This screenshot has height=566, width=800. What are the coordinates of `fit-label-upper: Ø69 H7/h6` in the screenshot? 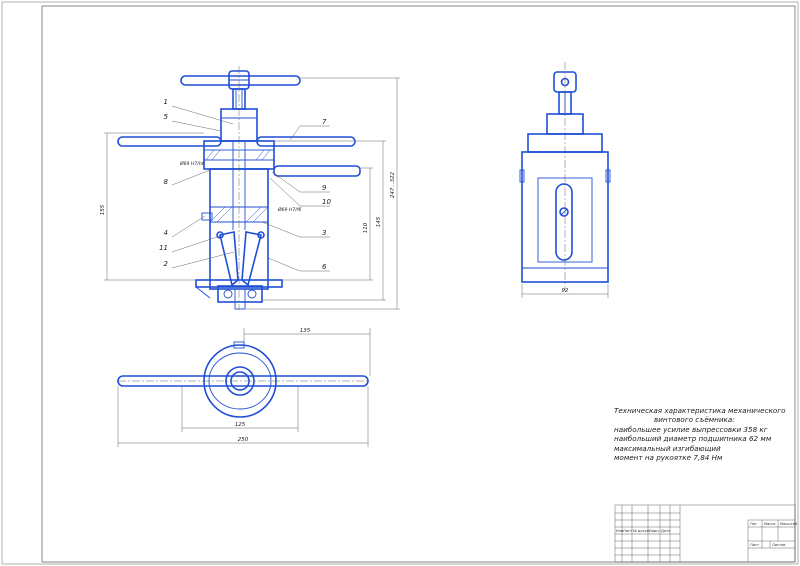 It's located at (192, 163).